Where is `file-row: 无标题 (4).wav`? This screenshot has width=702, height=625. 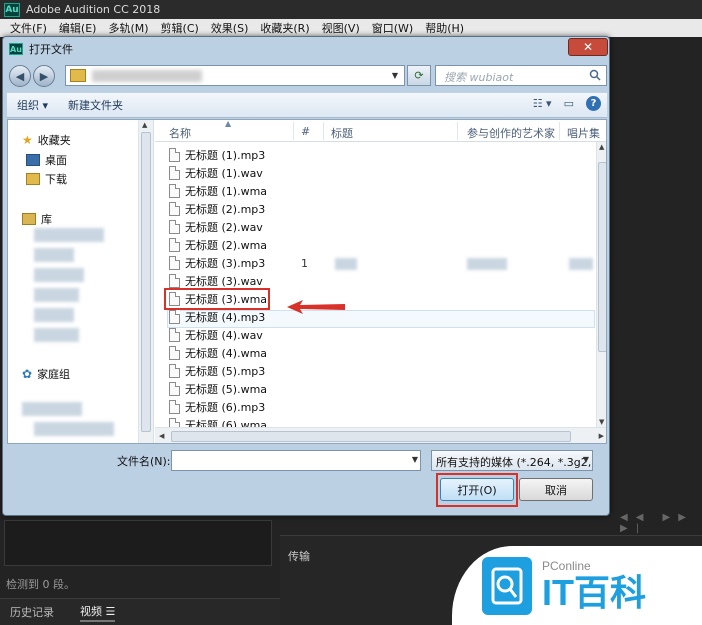
file-row: 无标题 (4).wav is located at coordinates (216, 335).